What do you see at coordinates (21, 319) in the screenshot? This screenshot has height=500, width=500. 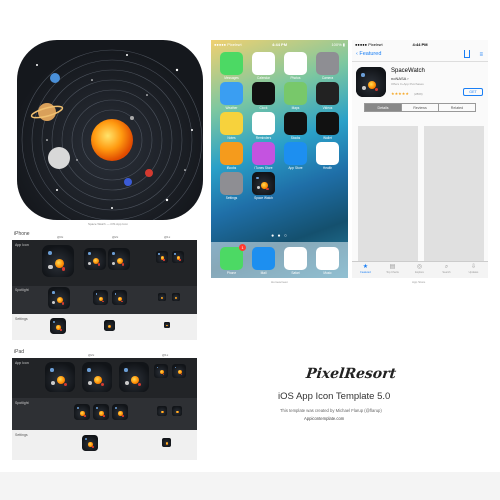 I see `iphone-row-settings: Settings` at bounding box center [21, 319].